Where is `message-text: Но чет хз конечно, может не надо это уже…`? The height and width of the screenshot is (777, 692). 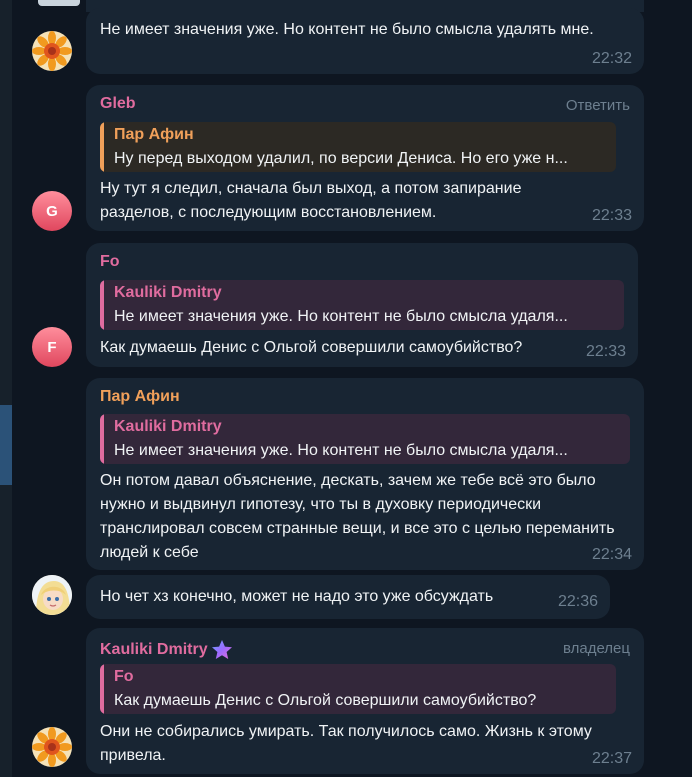
message-text: Но чет хз конечно, может не надо это уже… is located at coordinates (297, 596).